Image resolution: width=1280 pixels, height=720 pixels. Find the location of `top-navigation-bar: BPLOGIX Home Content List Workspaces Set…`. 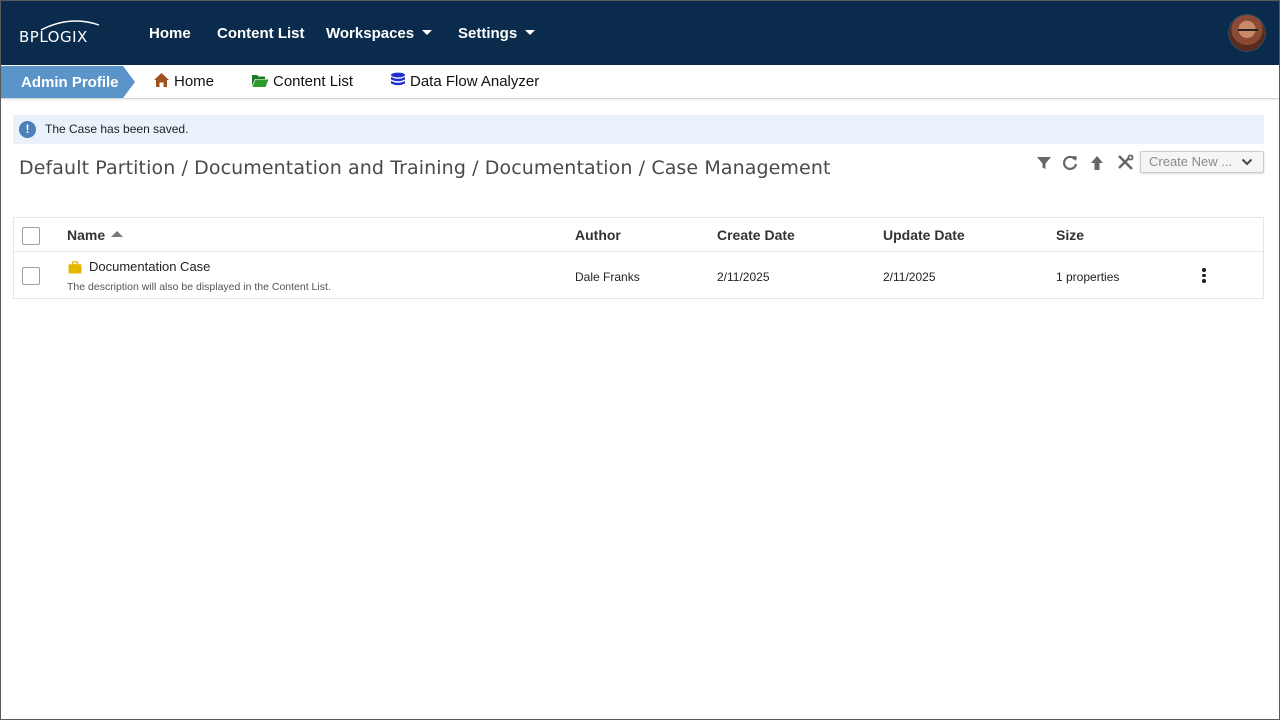

top-navigation-bar: BPLOGIX Home Content List Workspaces Set… is located at coordinates (640, 33).